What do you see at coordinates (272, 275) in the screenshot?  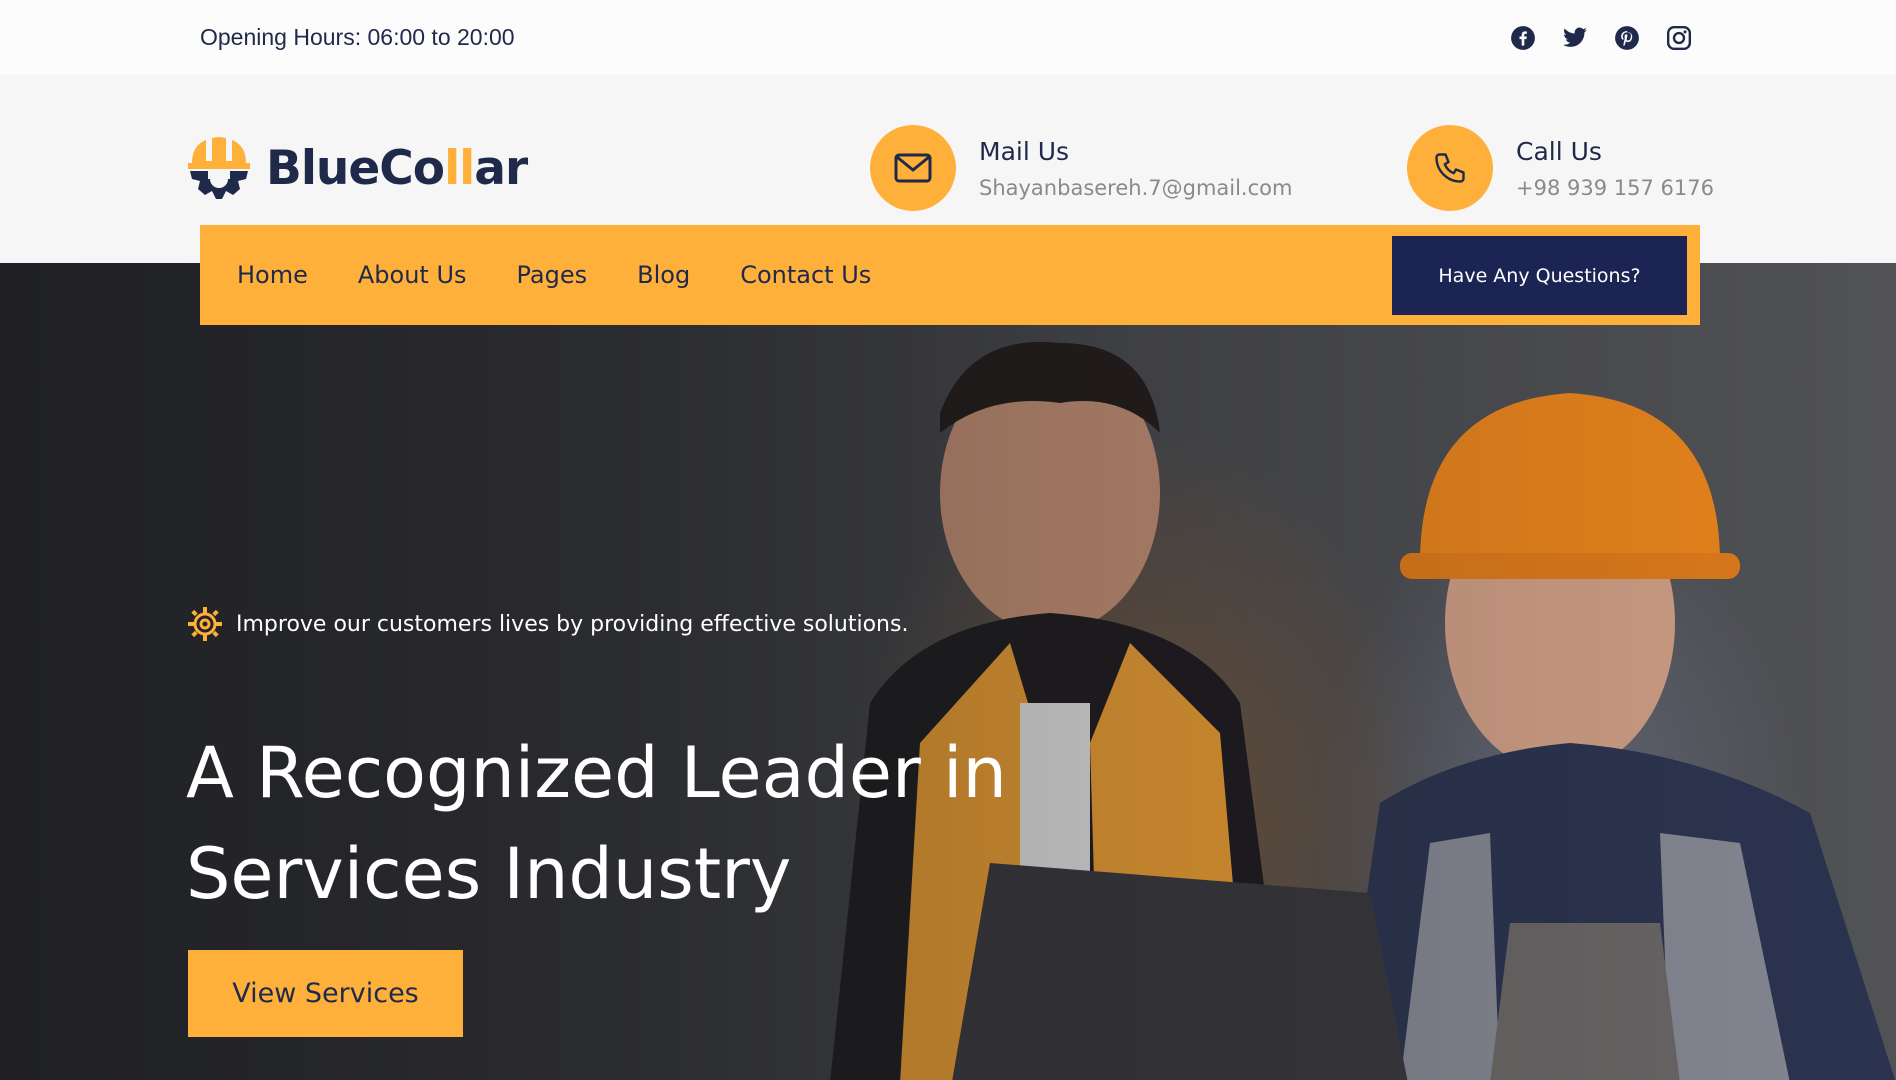 I see `nav-item-home: Home` at bounding box center [272, 275].